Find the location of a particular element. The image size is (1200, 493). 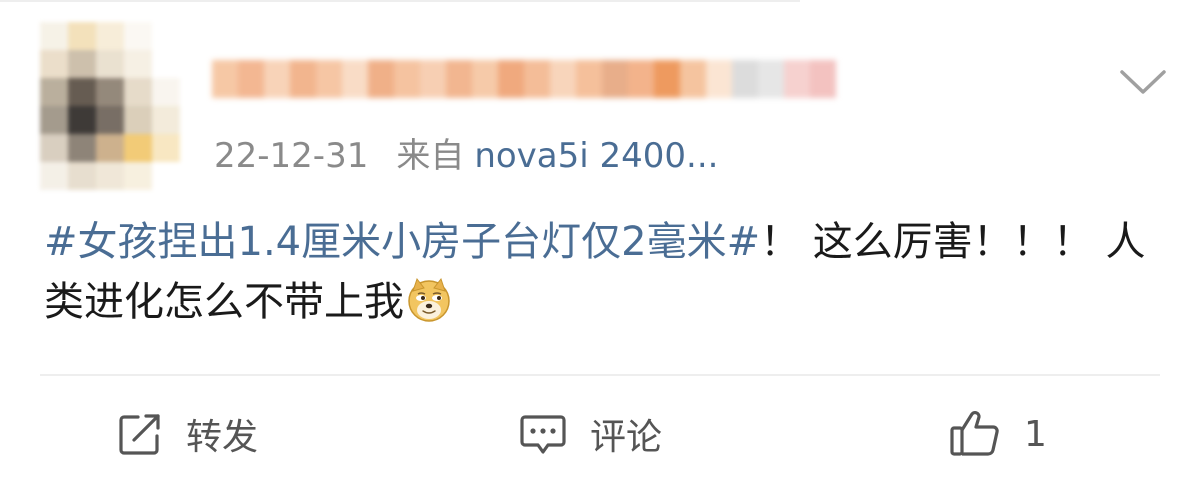

post-date: 22-12-31 is located at coordinates (291, 156).